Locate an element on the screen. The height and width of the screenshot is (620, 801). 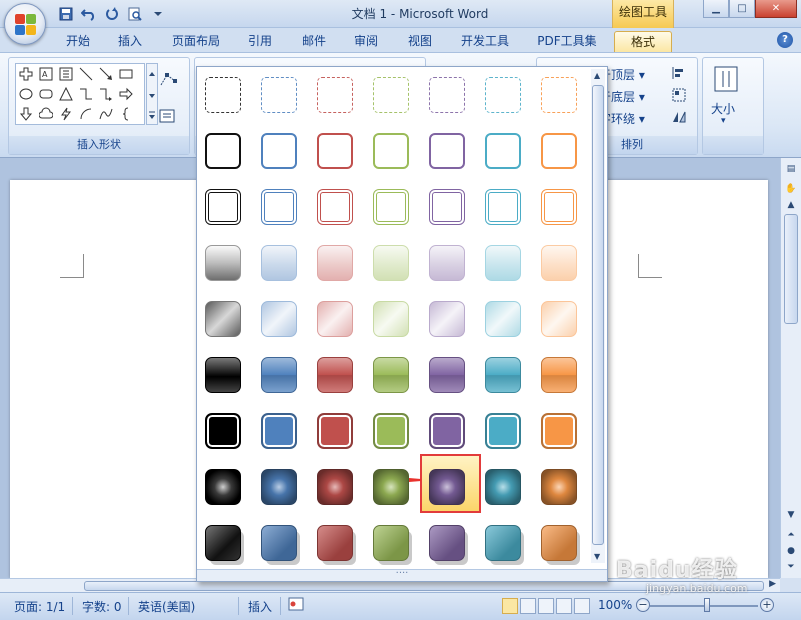
style-shadowed-aqua is located at coordinates (503, 543).